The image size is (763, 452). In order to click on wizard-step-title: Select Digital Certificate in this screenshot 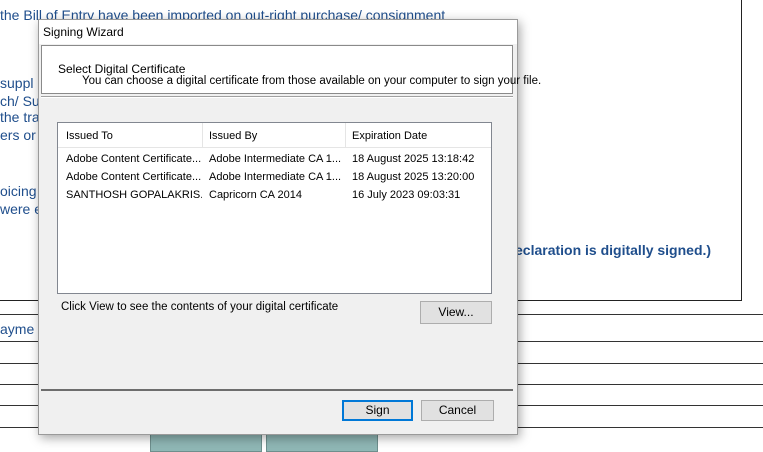, I will do `click(122, 69)`.